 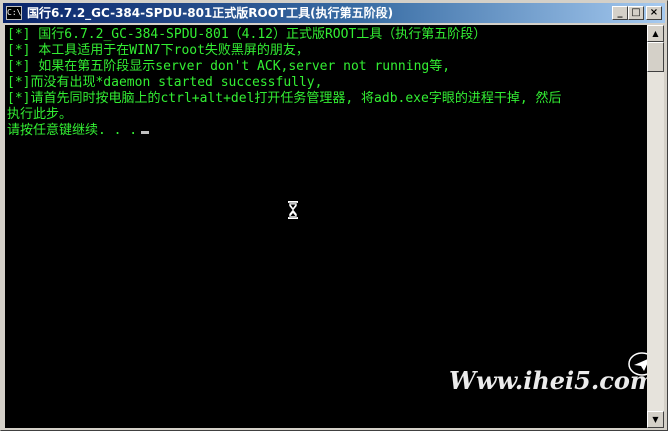 I want to click on scroll-up-button: ▲, so click(x=655, y=33).